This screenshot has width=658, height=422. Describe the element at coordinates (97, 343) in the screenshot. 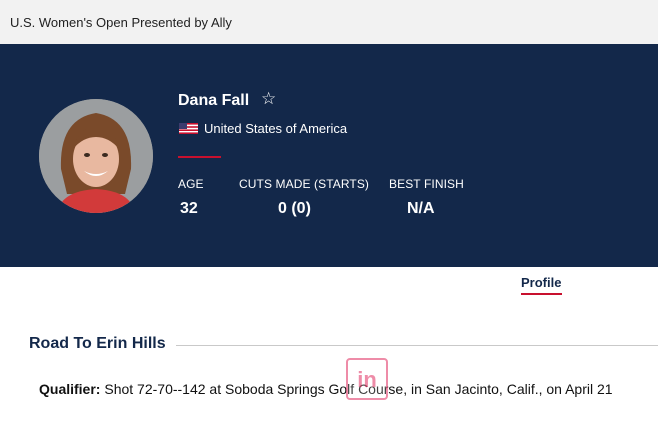

I see `section-title: Road To Erin Hills` at that location.